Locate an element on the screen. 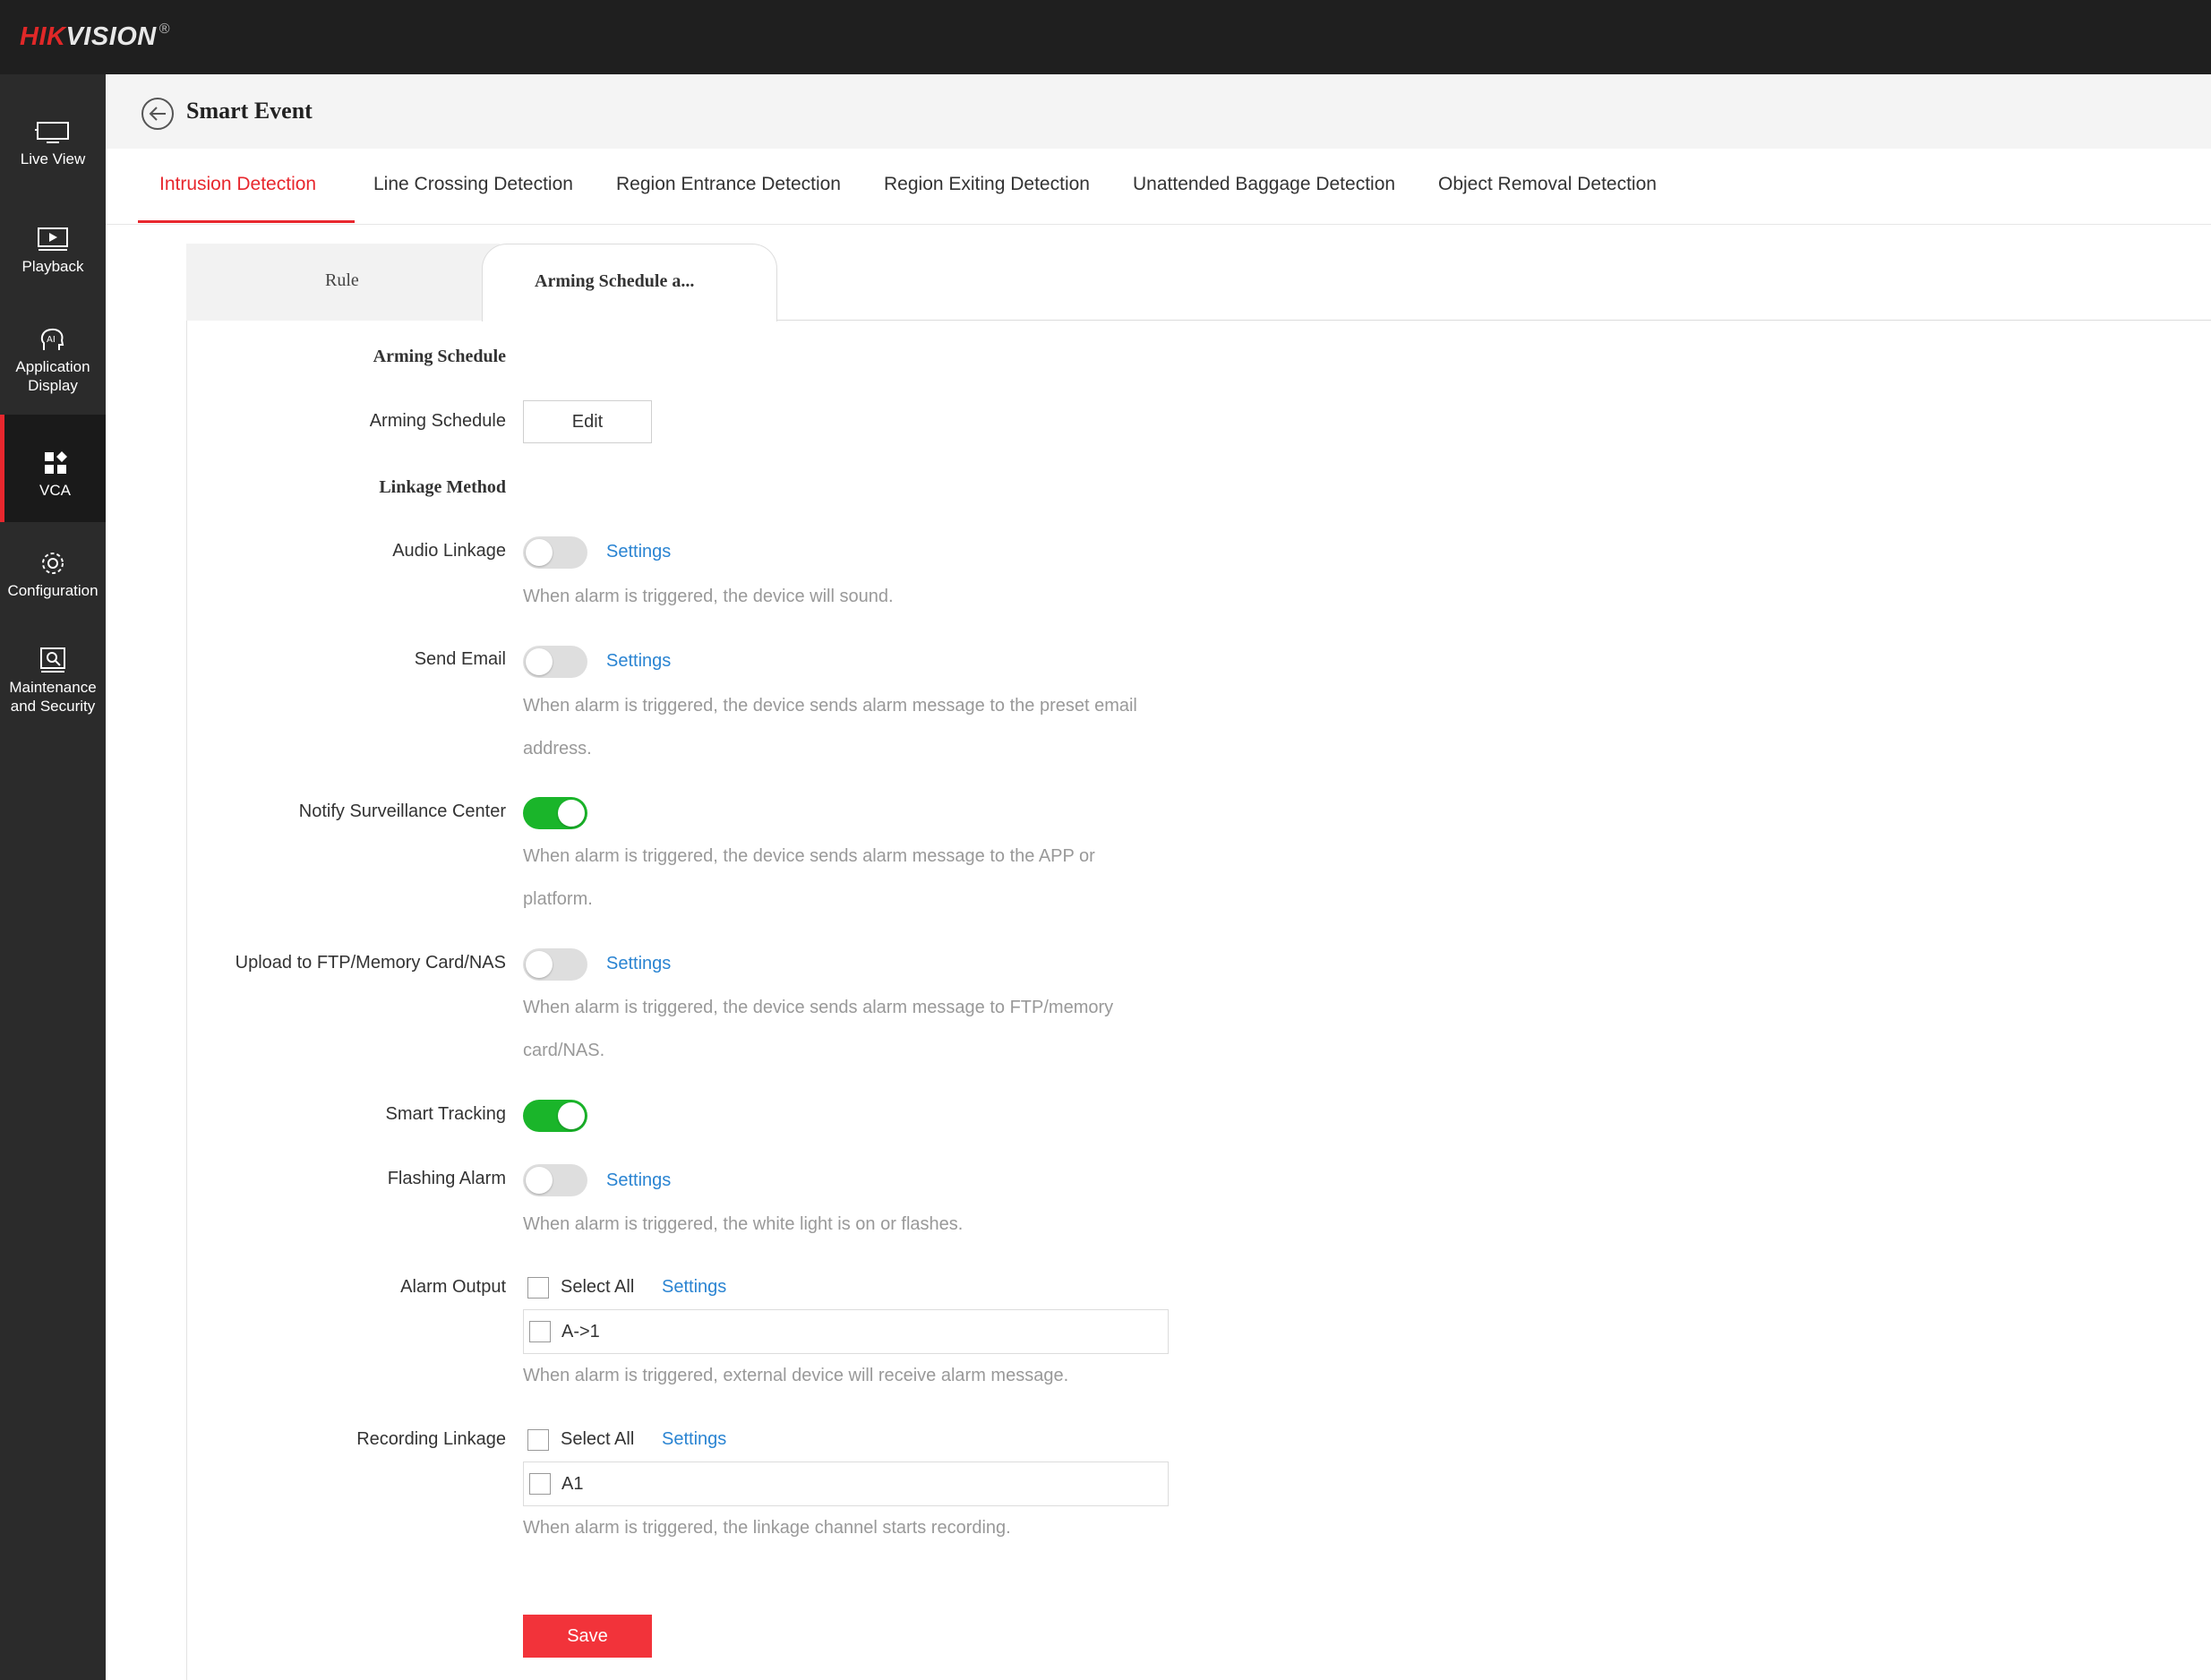 The height and width of the screenshot is (1680, 2211). sidebar-item-label: Configuration is located at coordinates (53, 590).